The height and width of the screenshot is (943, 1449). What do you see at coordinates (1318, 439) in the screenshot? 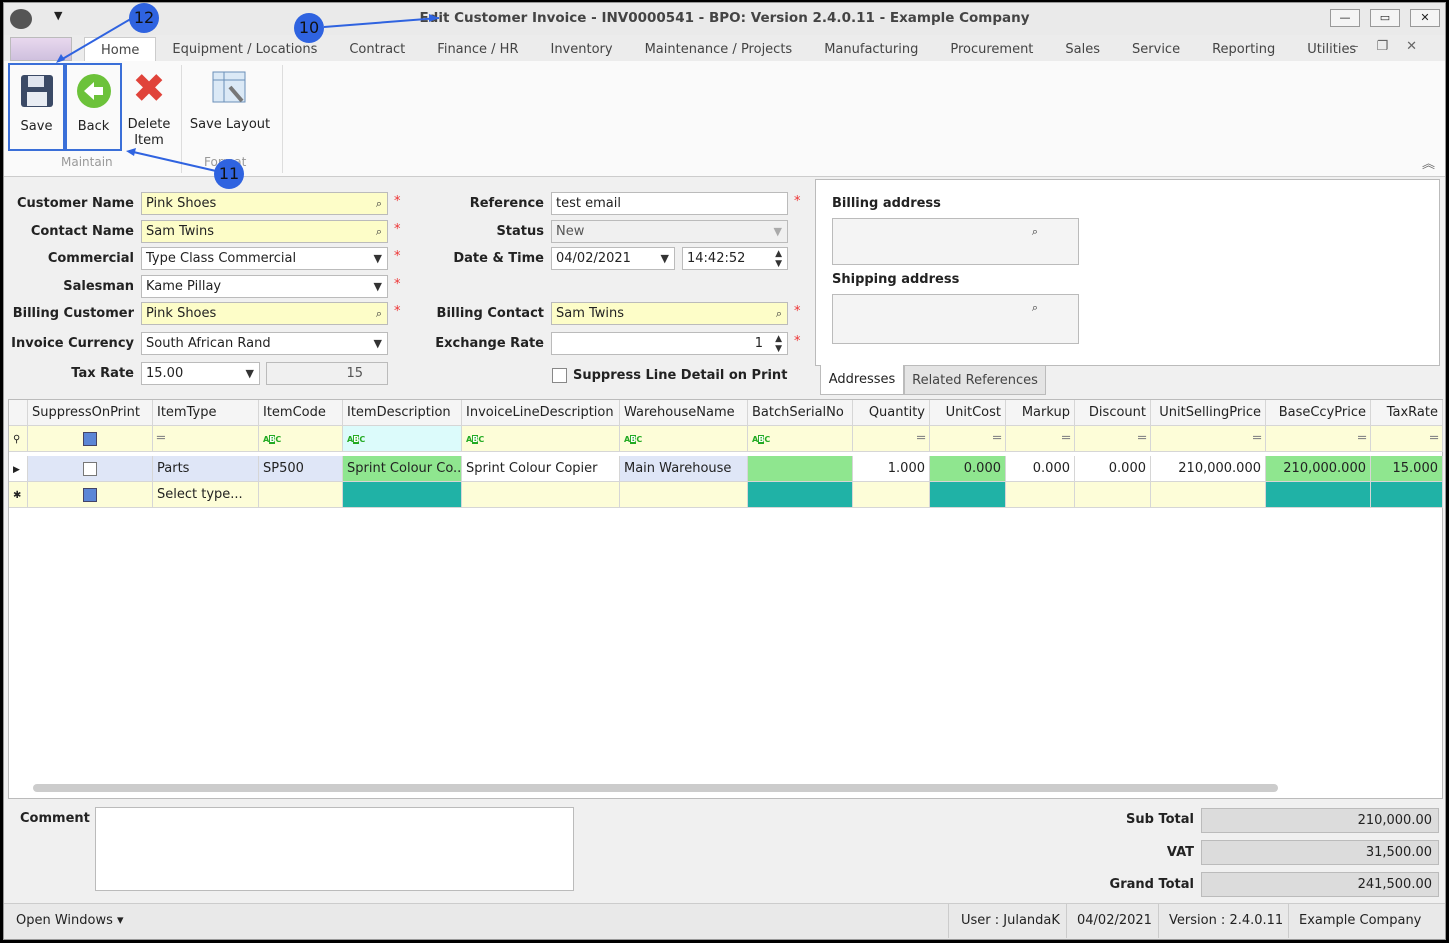
I see `filter-baseccyprice: ═` at bounding box center [1318, 439].